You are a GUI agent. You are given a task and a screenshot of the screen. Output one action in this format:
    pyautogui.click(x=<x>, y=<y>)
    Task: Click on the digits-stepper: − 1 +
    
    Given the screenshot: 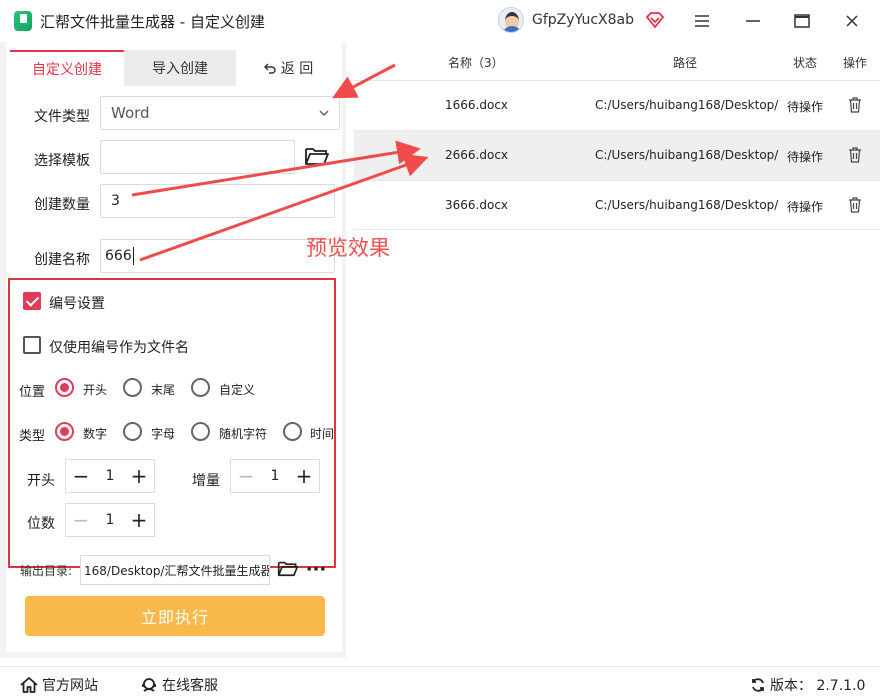 What is the action you would take?
    pyautogui.click(x=110, y=520)
    